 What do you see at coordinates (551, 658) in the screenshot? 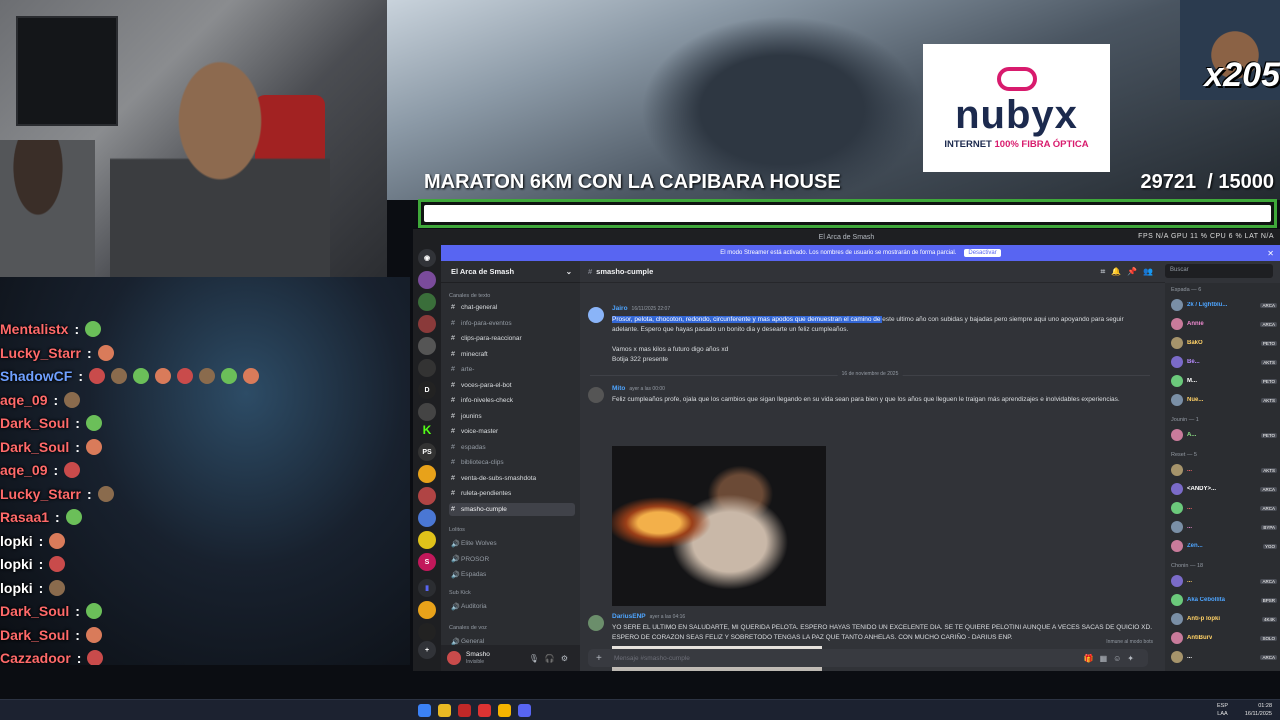
I see `mic-headset-settings-icons: 🎙🎧⚙` at bounding box center [551, 658].